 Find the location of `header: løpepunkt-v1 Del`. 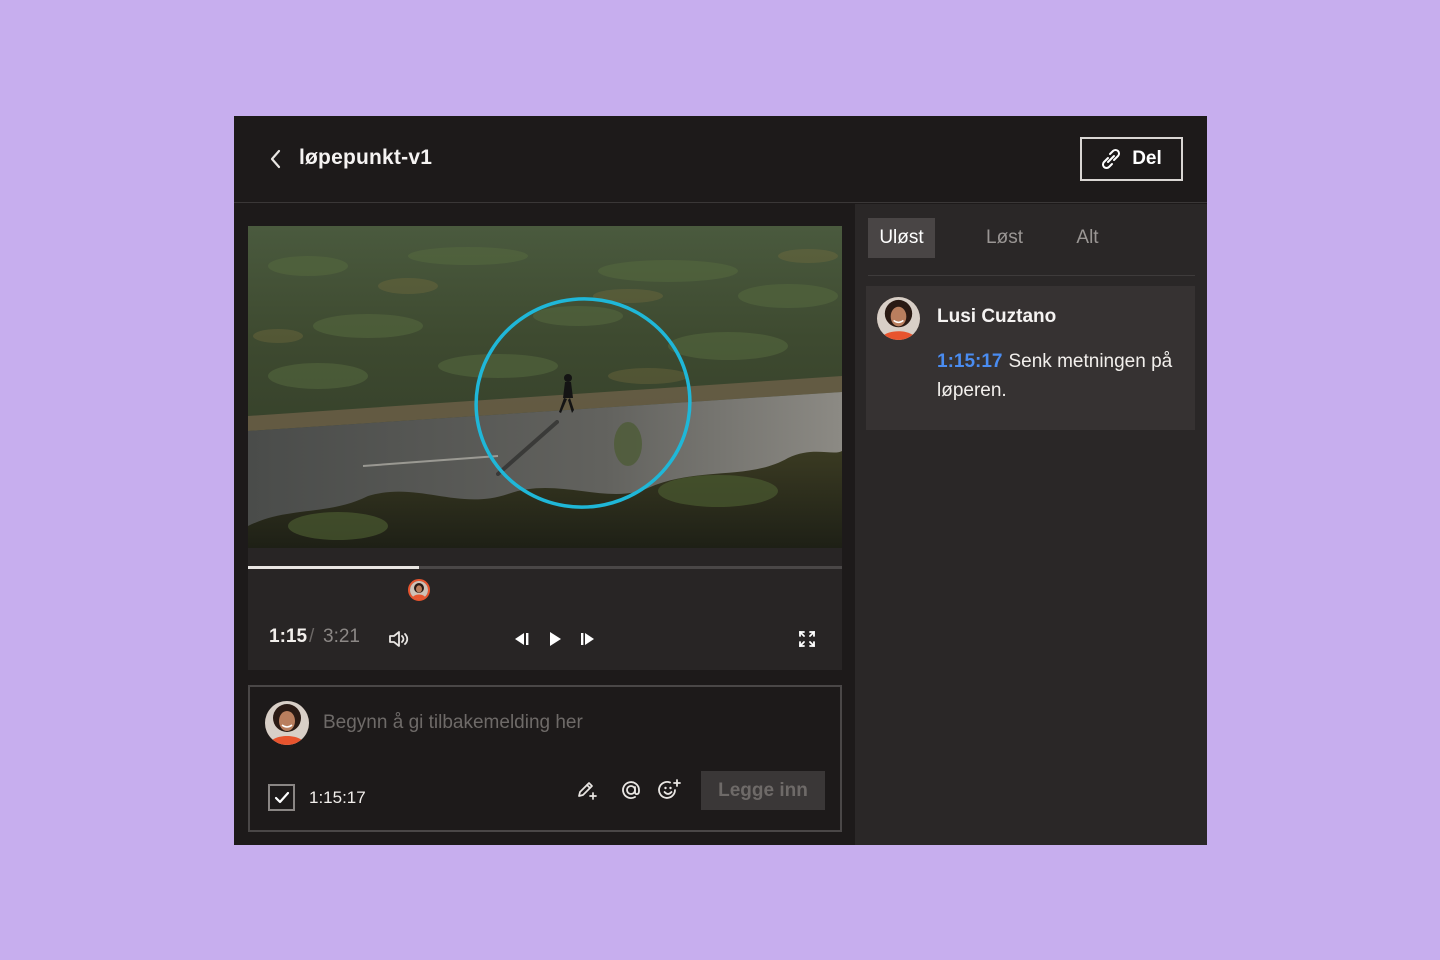

header: løpepunkt-v1 Del is located at coordinates (720, 159).